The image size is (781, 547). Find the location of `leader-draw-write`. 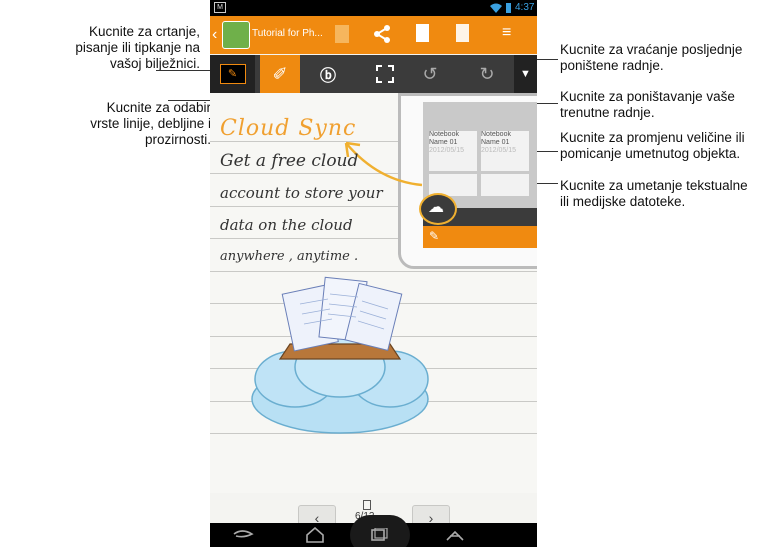

leader-draw-write is located at coordinates (186, 70).